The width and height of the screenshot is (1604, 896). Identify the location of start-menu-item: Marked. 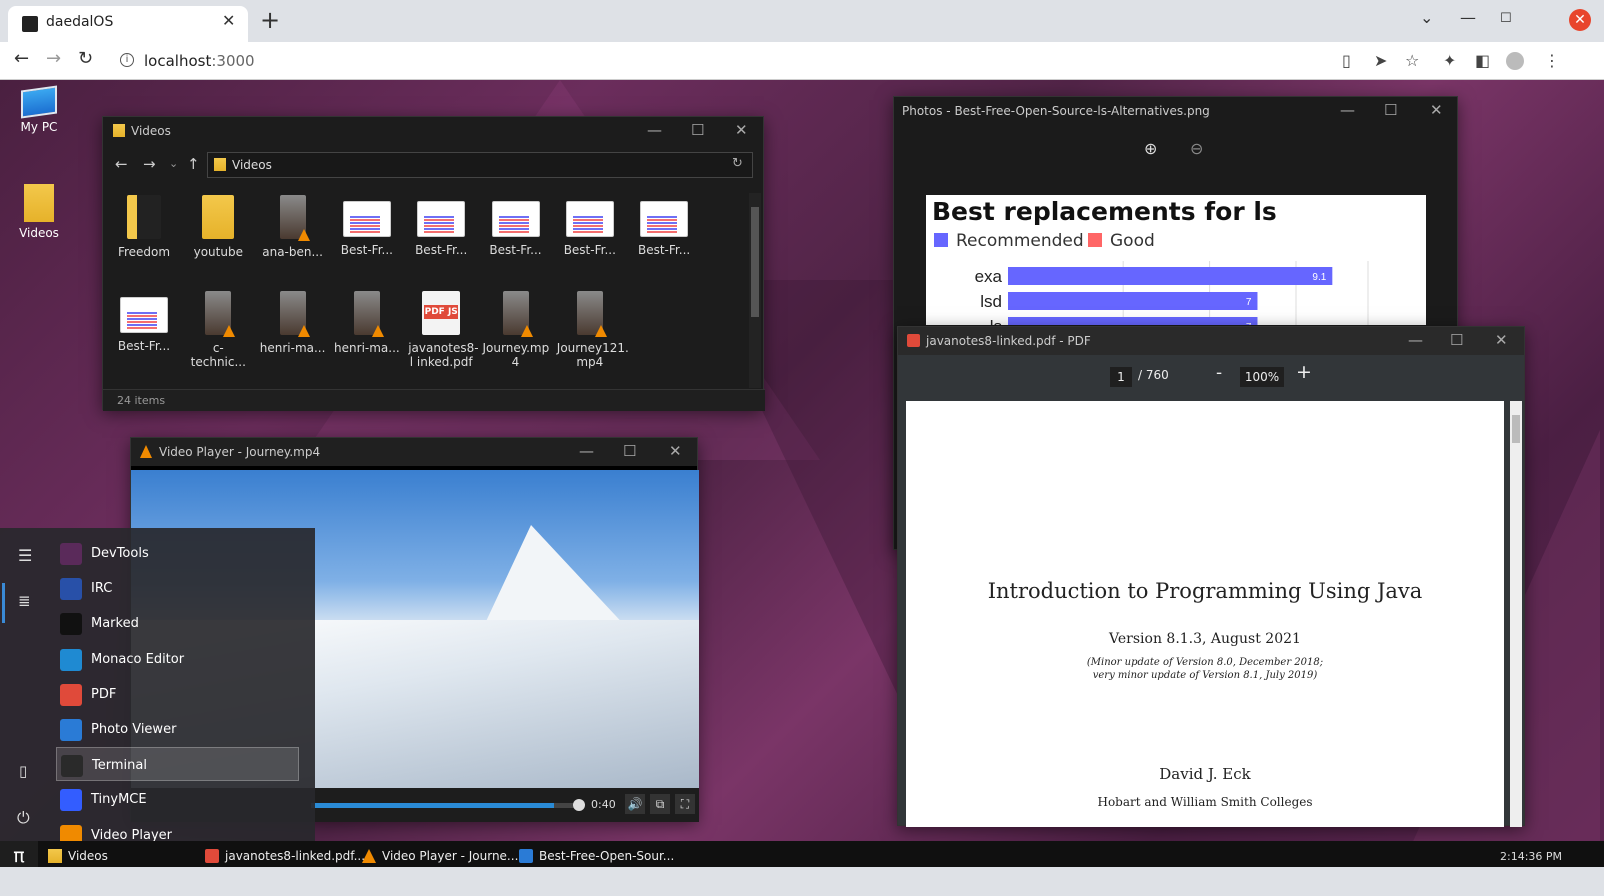
(177, 623).